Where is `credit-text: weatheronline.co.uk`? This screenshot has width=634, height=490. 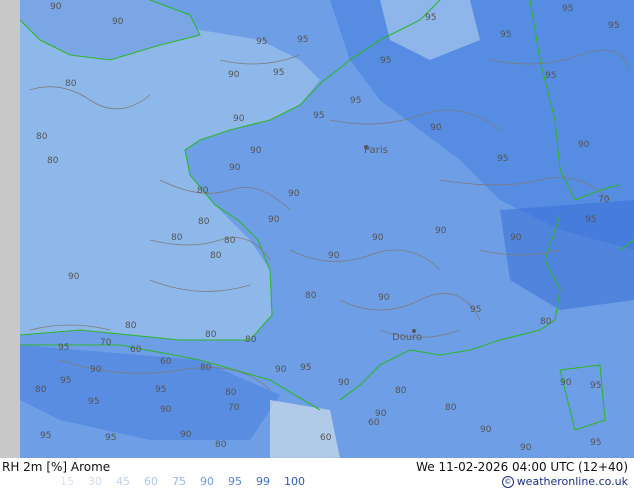
credit-text: weatheronline.co.uk is located at coordinates (572, 481).